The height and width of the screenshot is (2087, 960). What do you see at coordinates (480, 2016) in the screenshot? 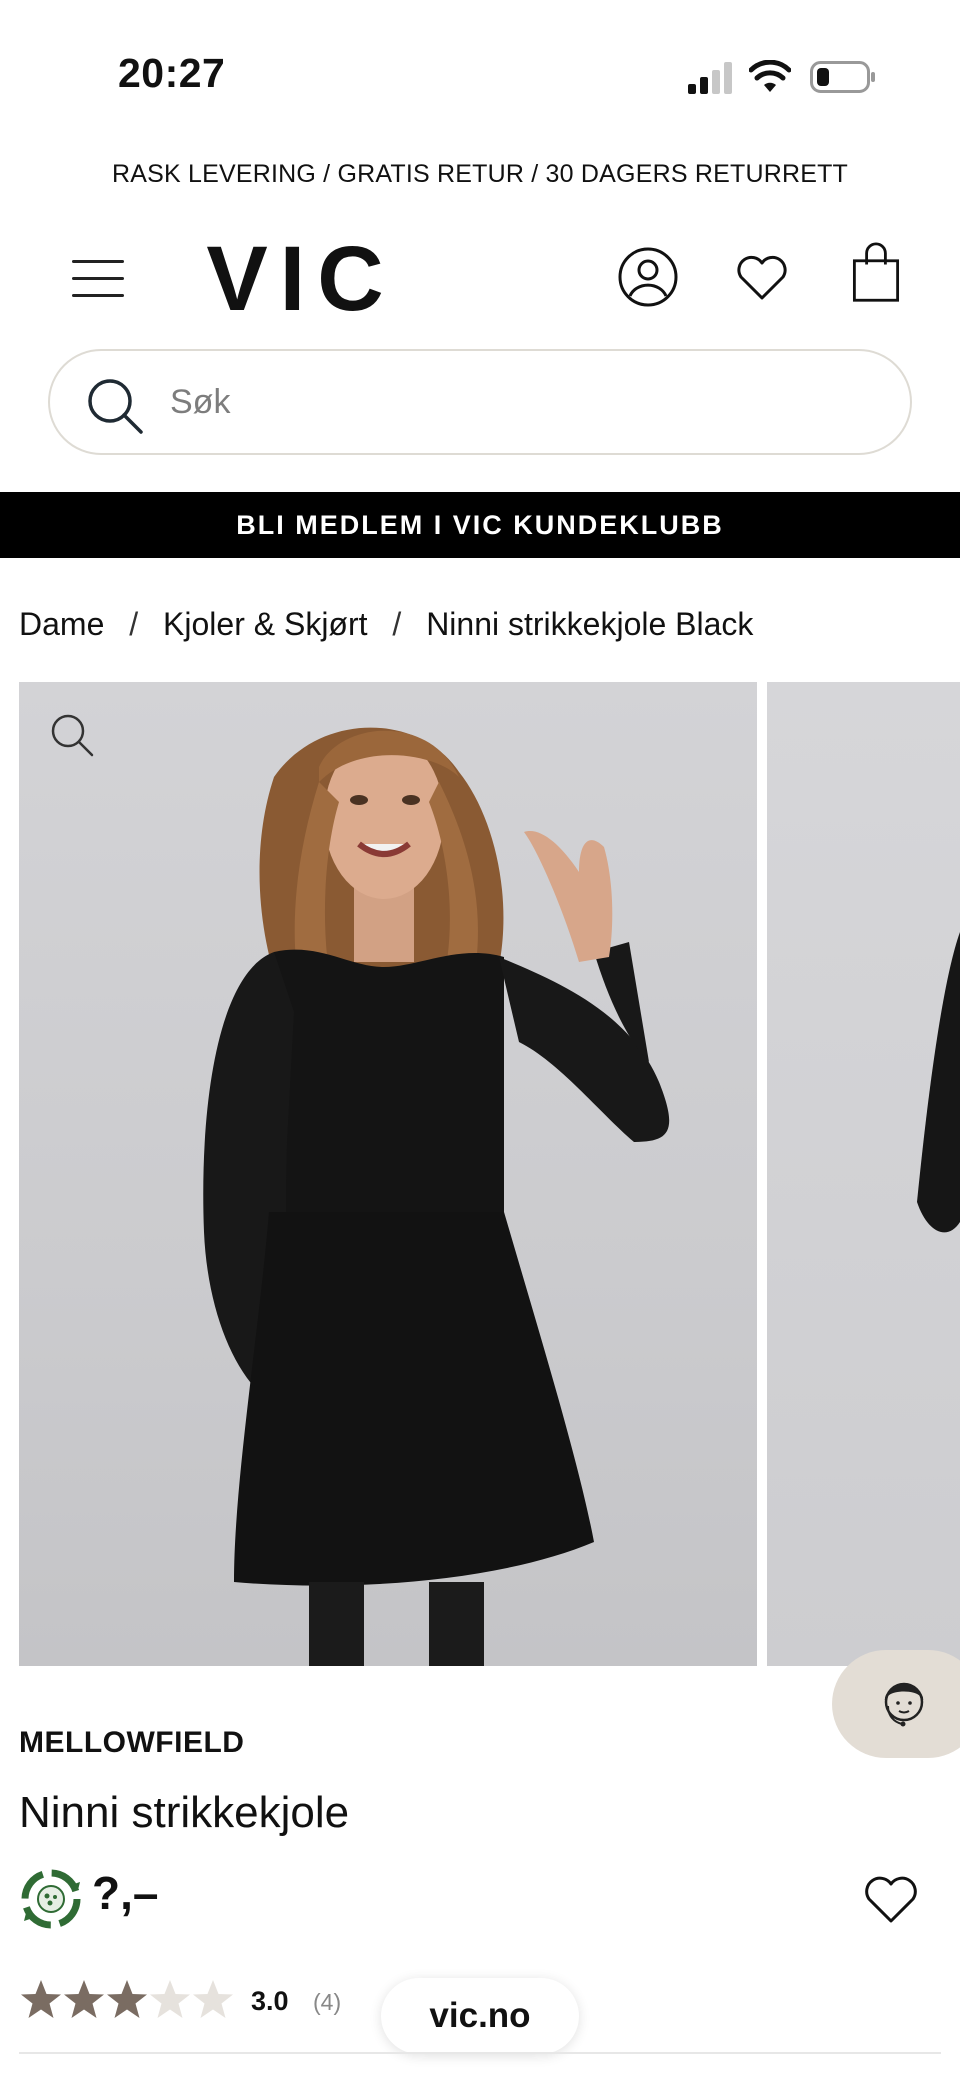
I see `browser-url-pill: vic.no` at bounding box center [480, 2016].